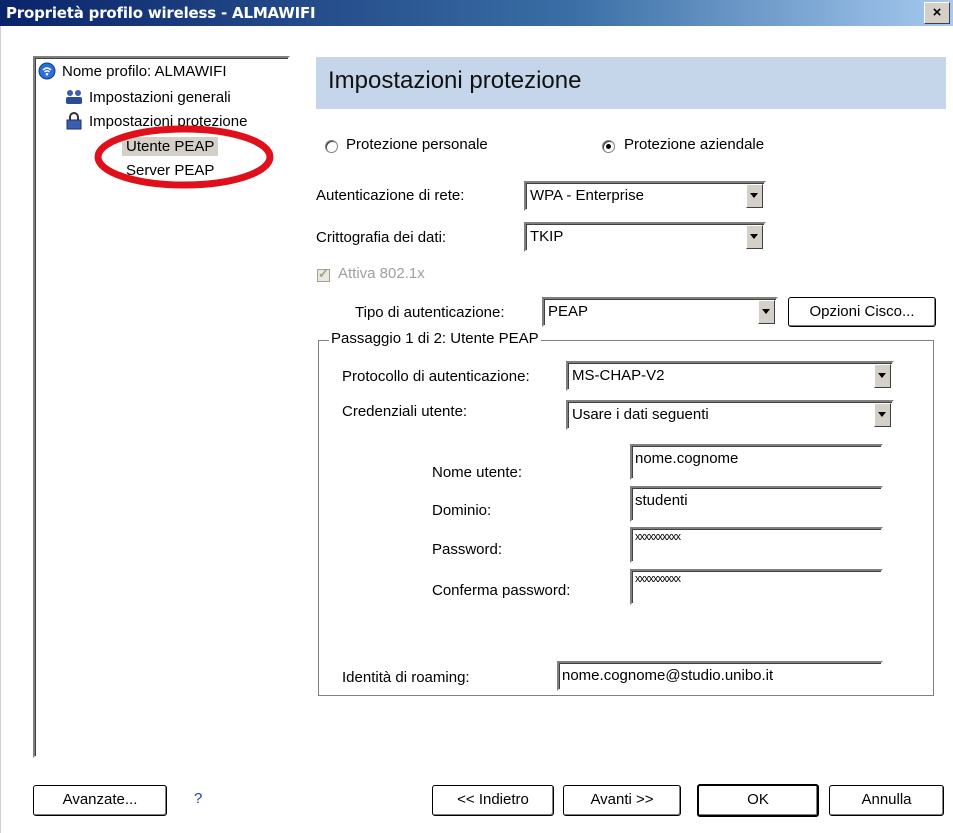 The width and height of the screenshot is (953, 833). What do you see at coordinates (608, 146) in the screenshot?
I see `radio-enterprise-protection` at bounding box center [608, 146].